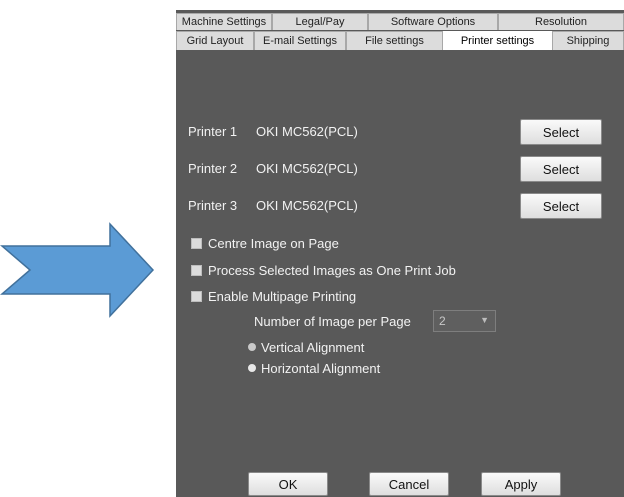 The height and width of the screenshot is (497, 624). Describe the element at coordinates (77, 270) in the screenshot. I see `right-arrow-icon` at that location.